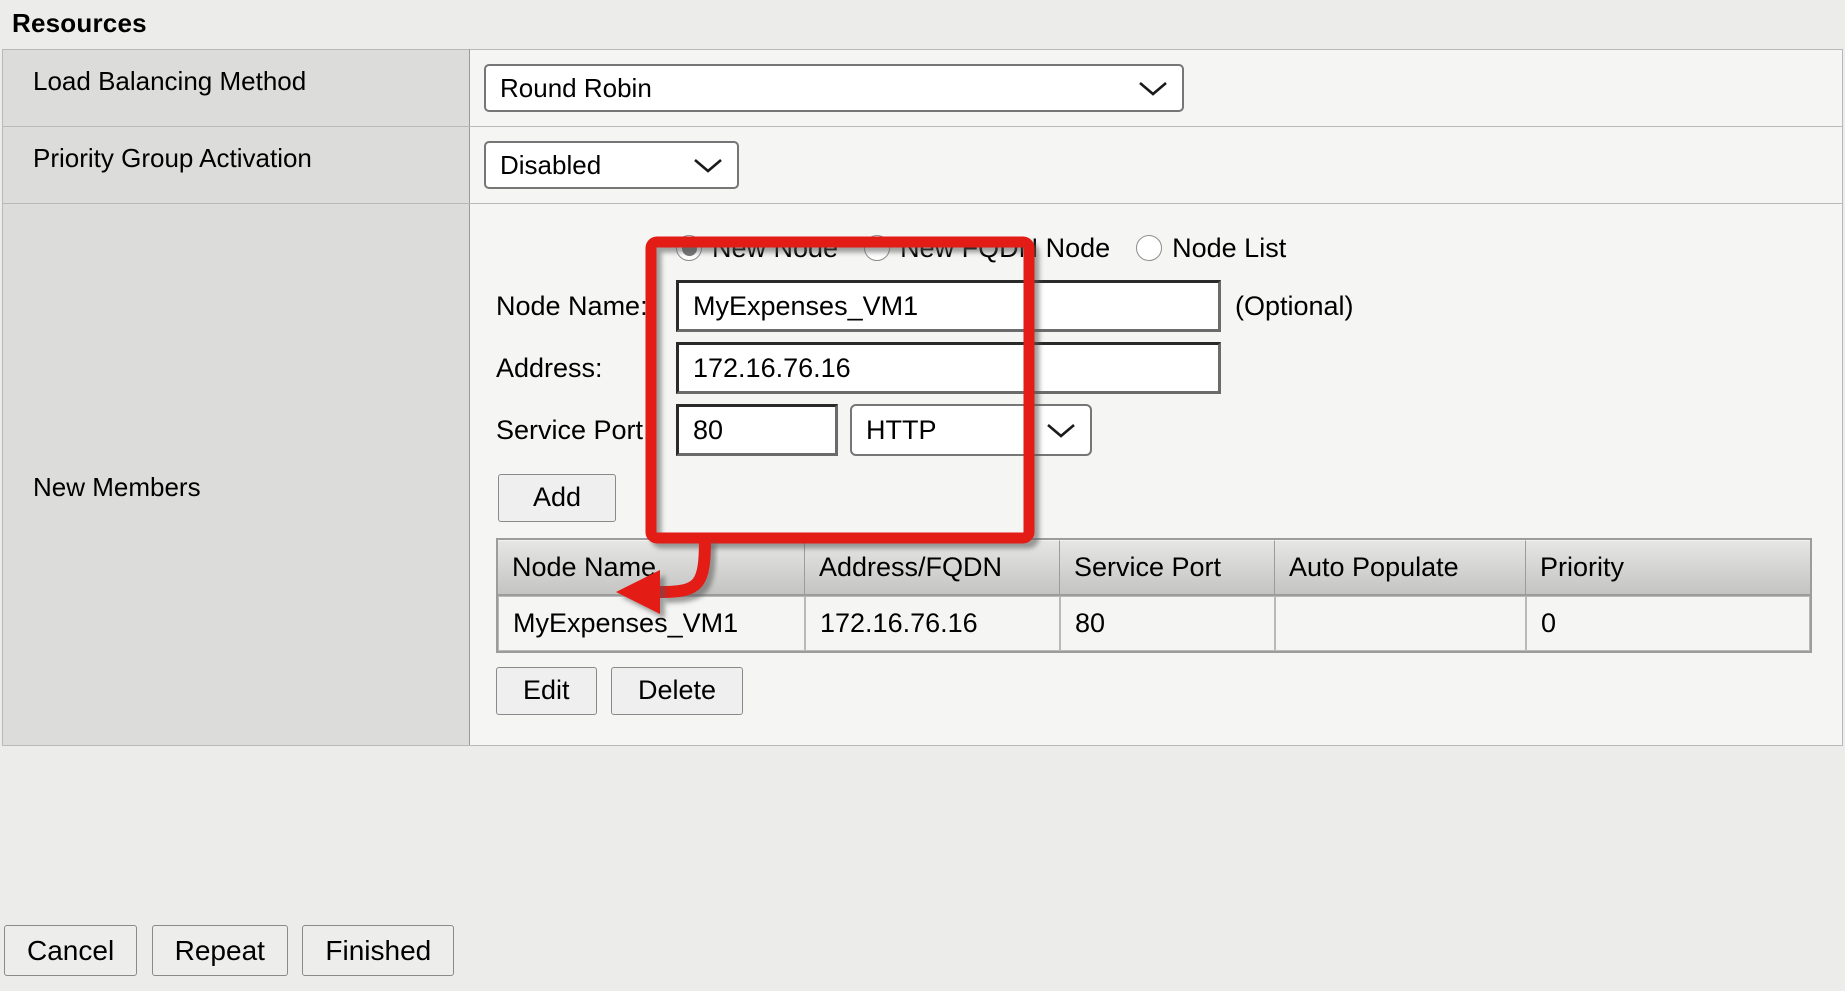 The height and width of the screenshot is (991, 1845). I want to click on cell-service-port: 80, so click(1167, 623).